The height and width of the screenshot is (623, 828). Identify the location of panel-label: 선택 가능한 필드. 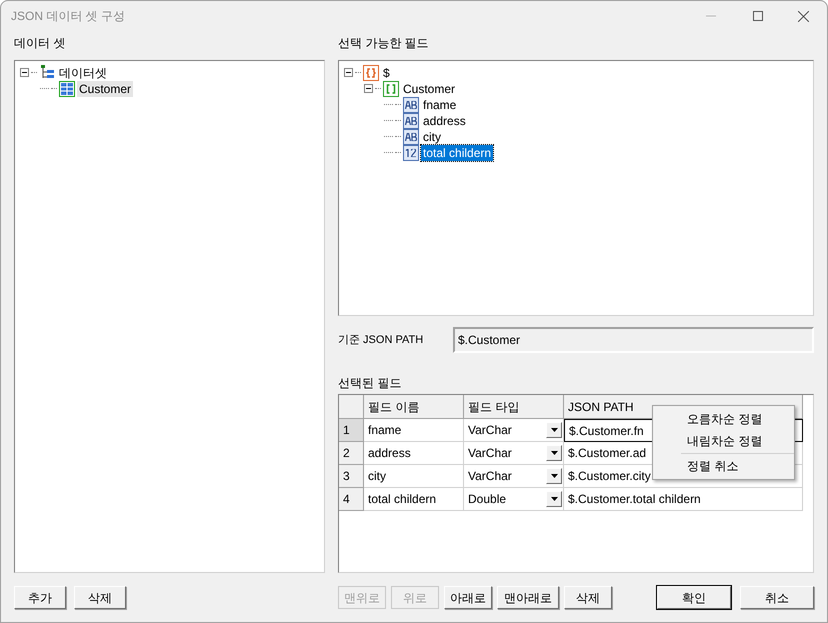
(384, 43).